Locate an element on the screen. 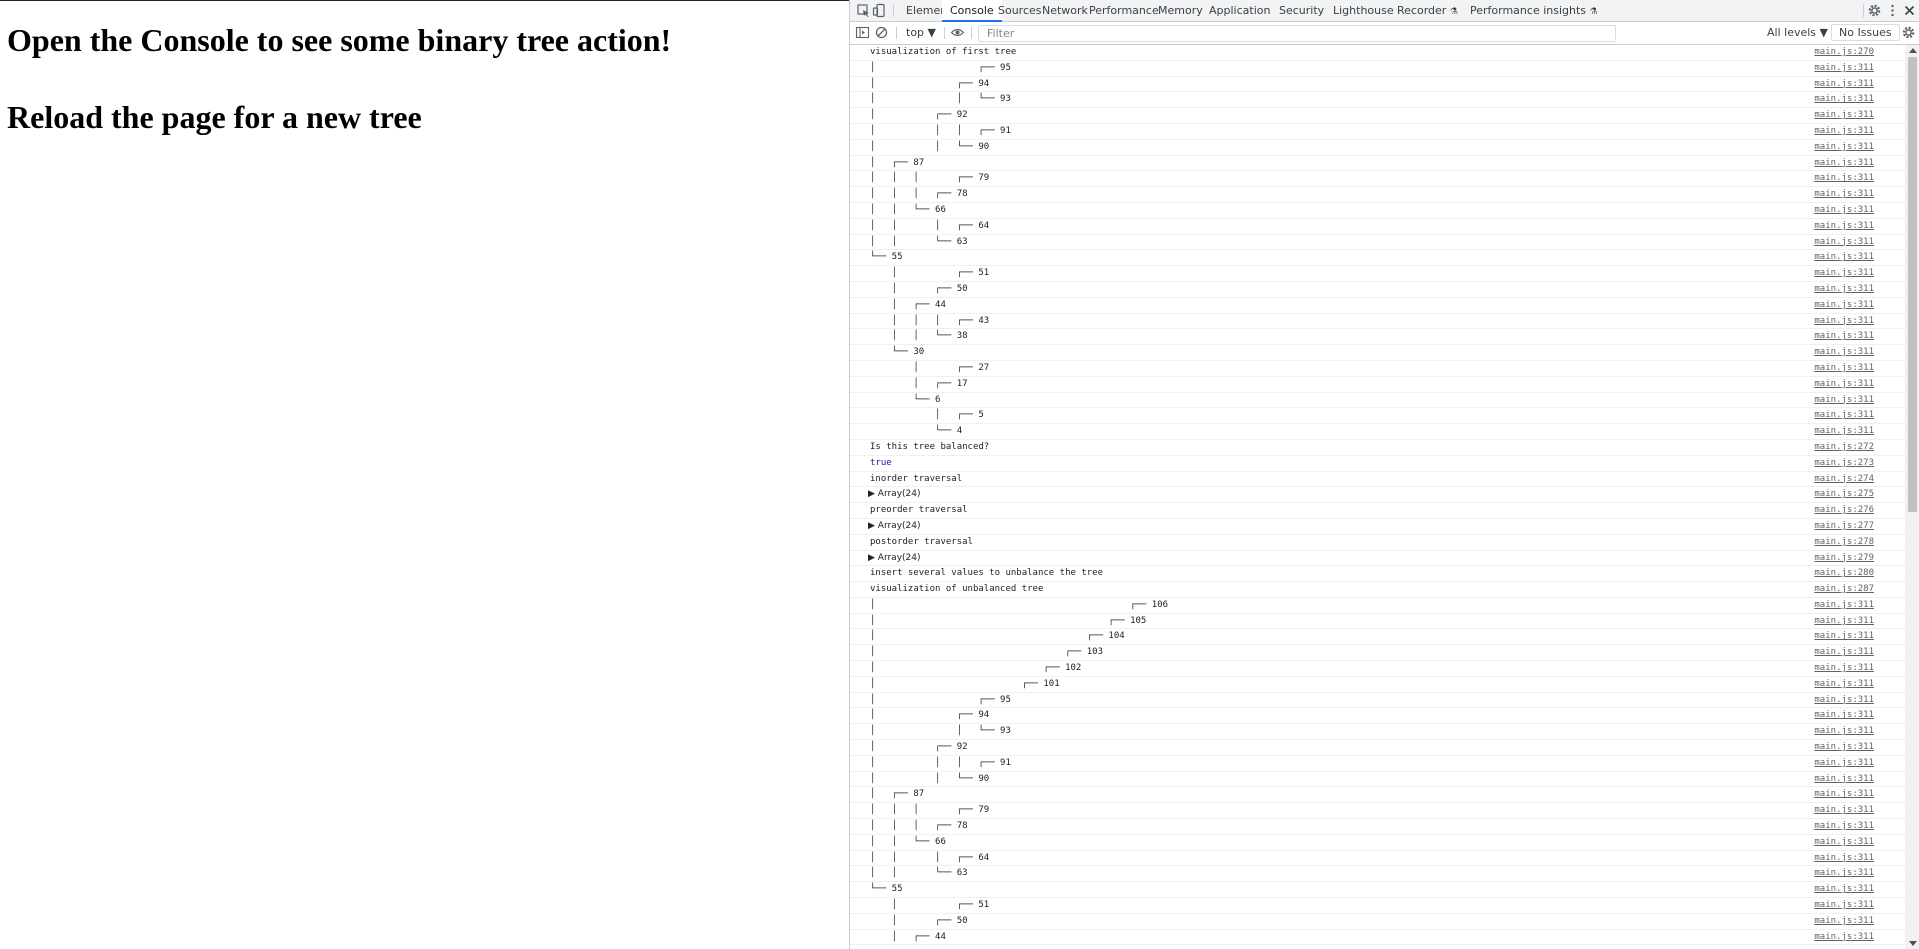 This screenshot has width=1919, height=949. issues-badge: No Issues is located at coordinates (1865, 32).